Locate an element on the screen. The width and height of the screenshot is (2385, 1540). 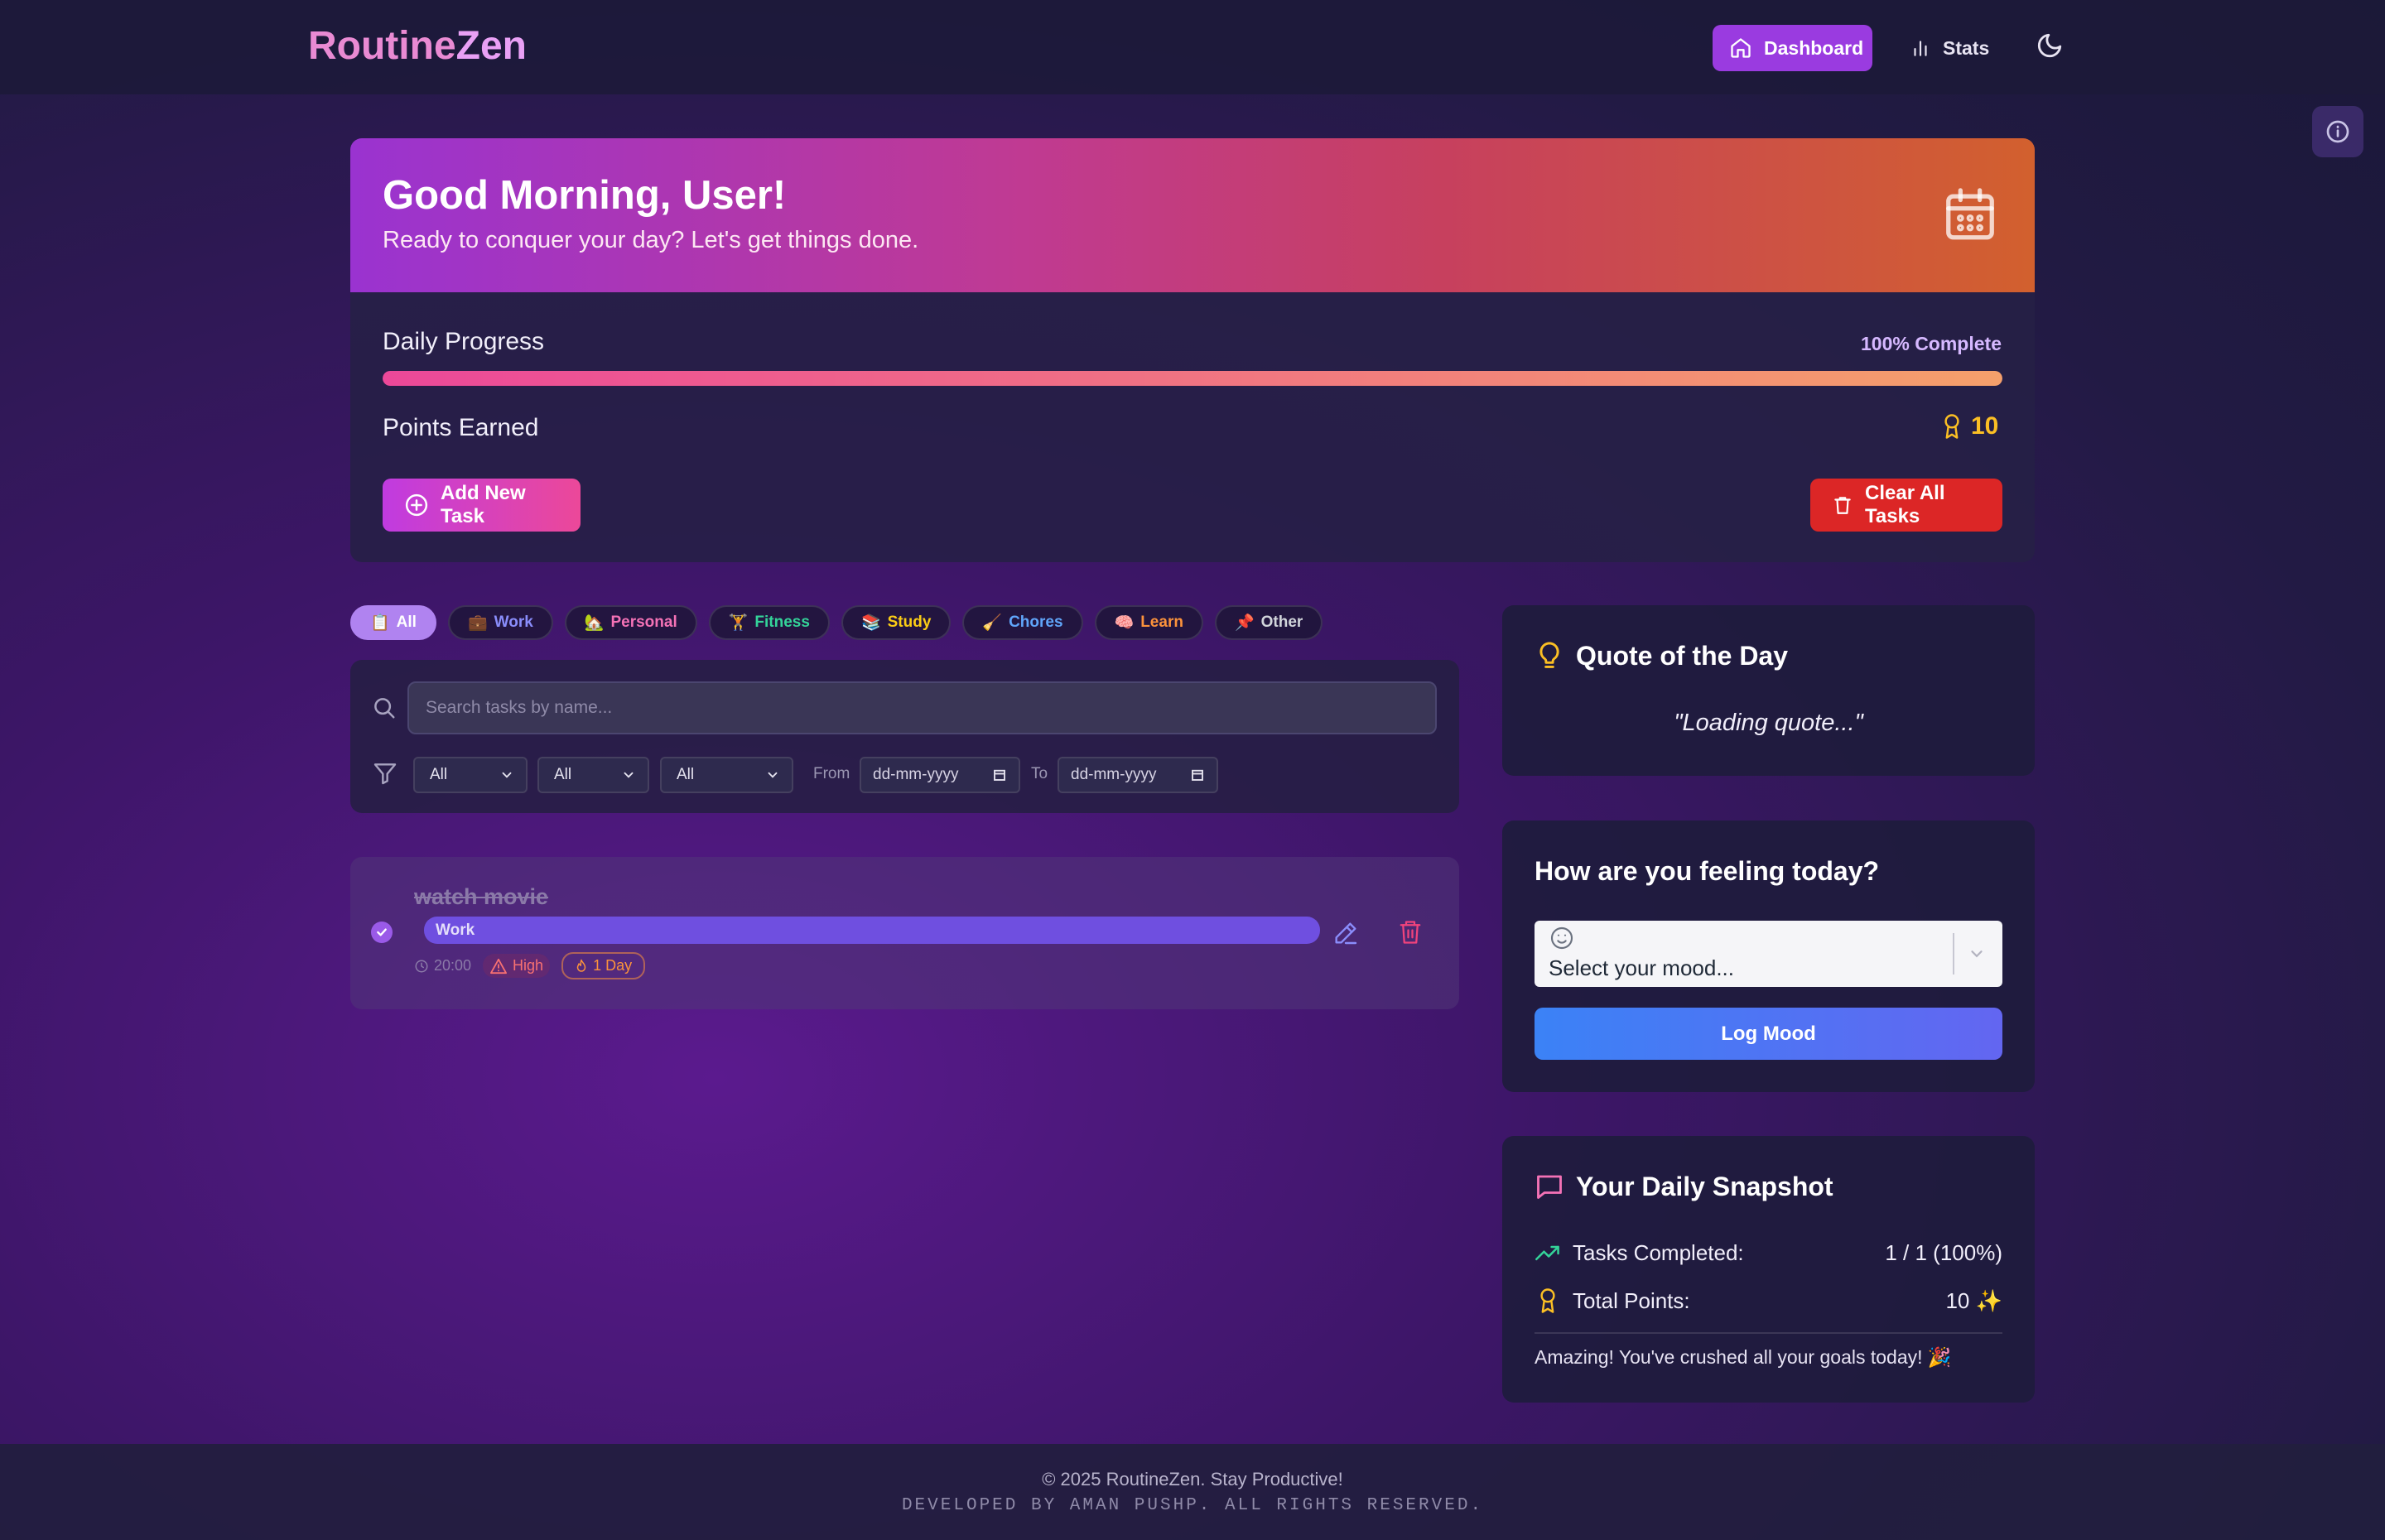
chip-label: Other is located at coordinates (1281, 623).